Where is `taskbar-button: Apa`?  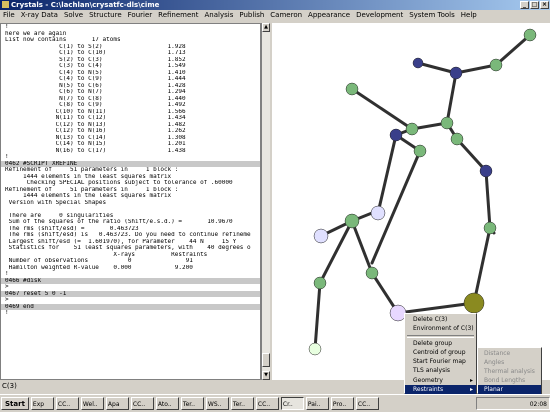
taskbar-button: Apa is located at coordinates (117, 403).